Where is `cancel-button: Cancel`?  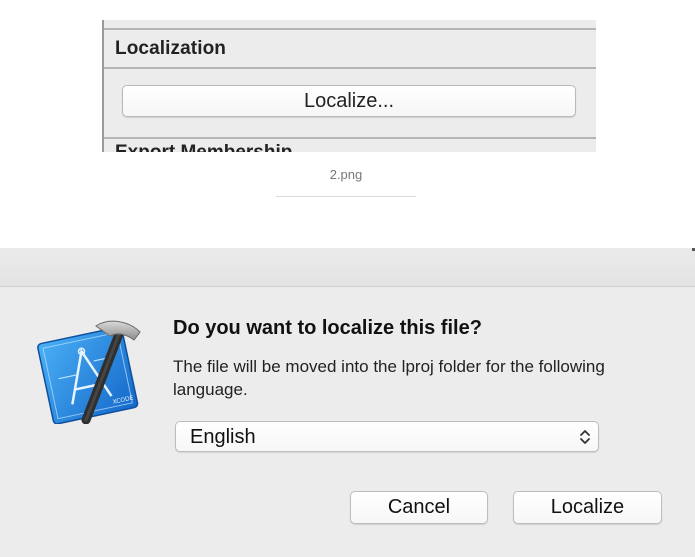 cancel-button: Cancel is located at coordinates (419, 507).